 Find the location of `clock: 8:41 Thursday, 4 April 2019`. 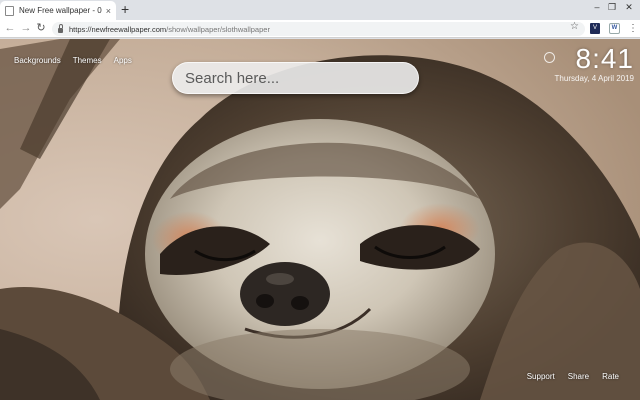

clock: 8:41 Thursday, 4 April 2019 is located at coordinates (594, 63).